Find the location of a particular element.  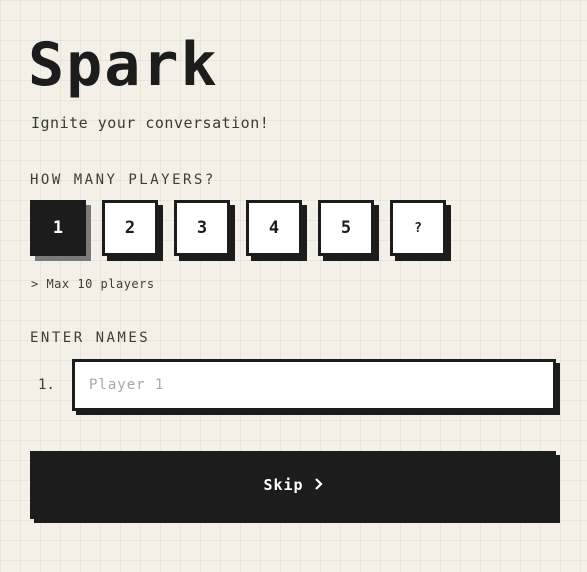

player-count-option-3: 3 is located at coordinates (202, 228).